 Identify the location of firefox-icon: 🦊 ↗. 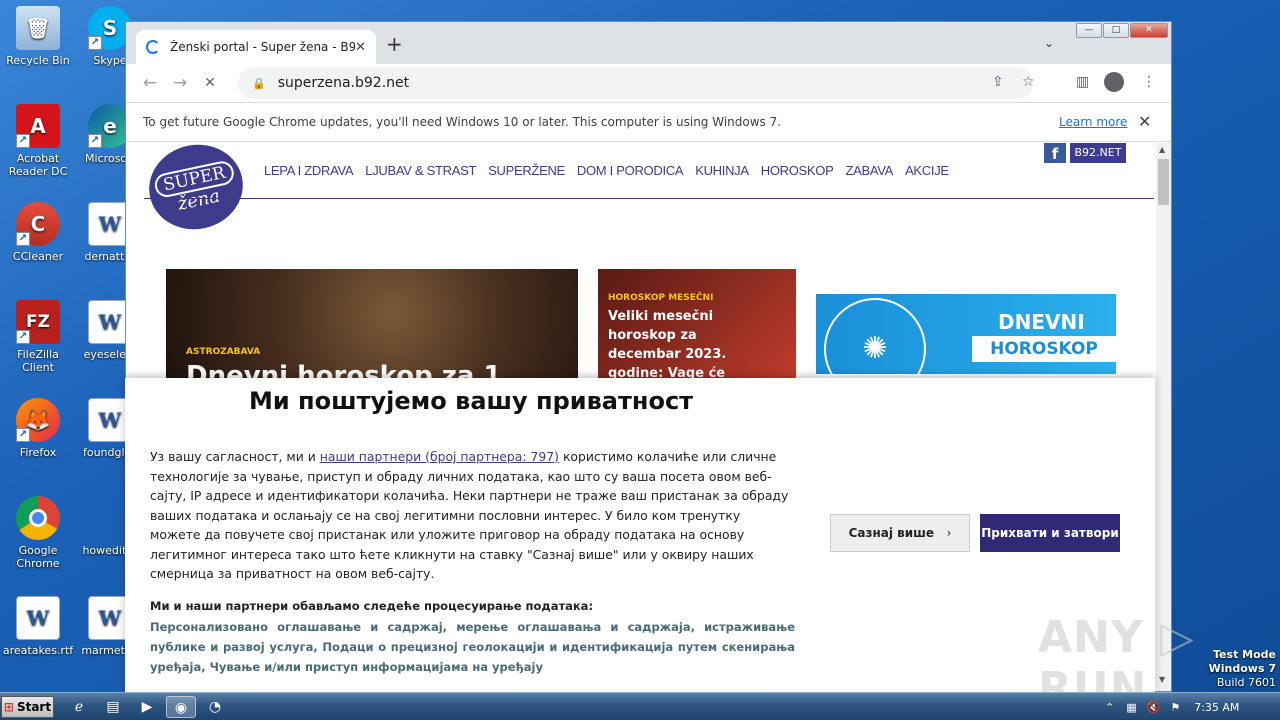
(38, 420).